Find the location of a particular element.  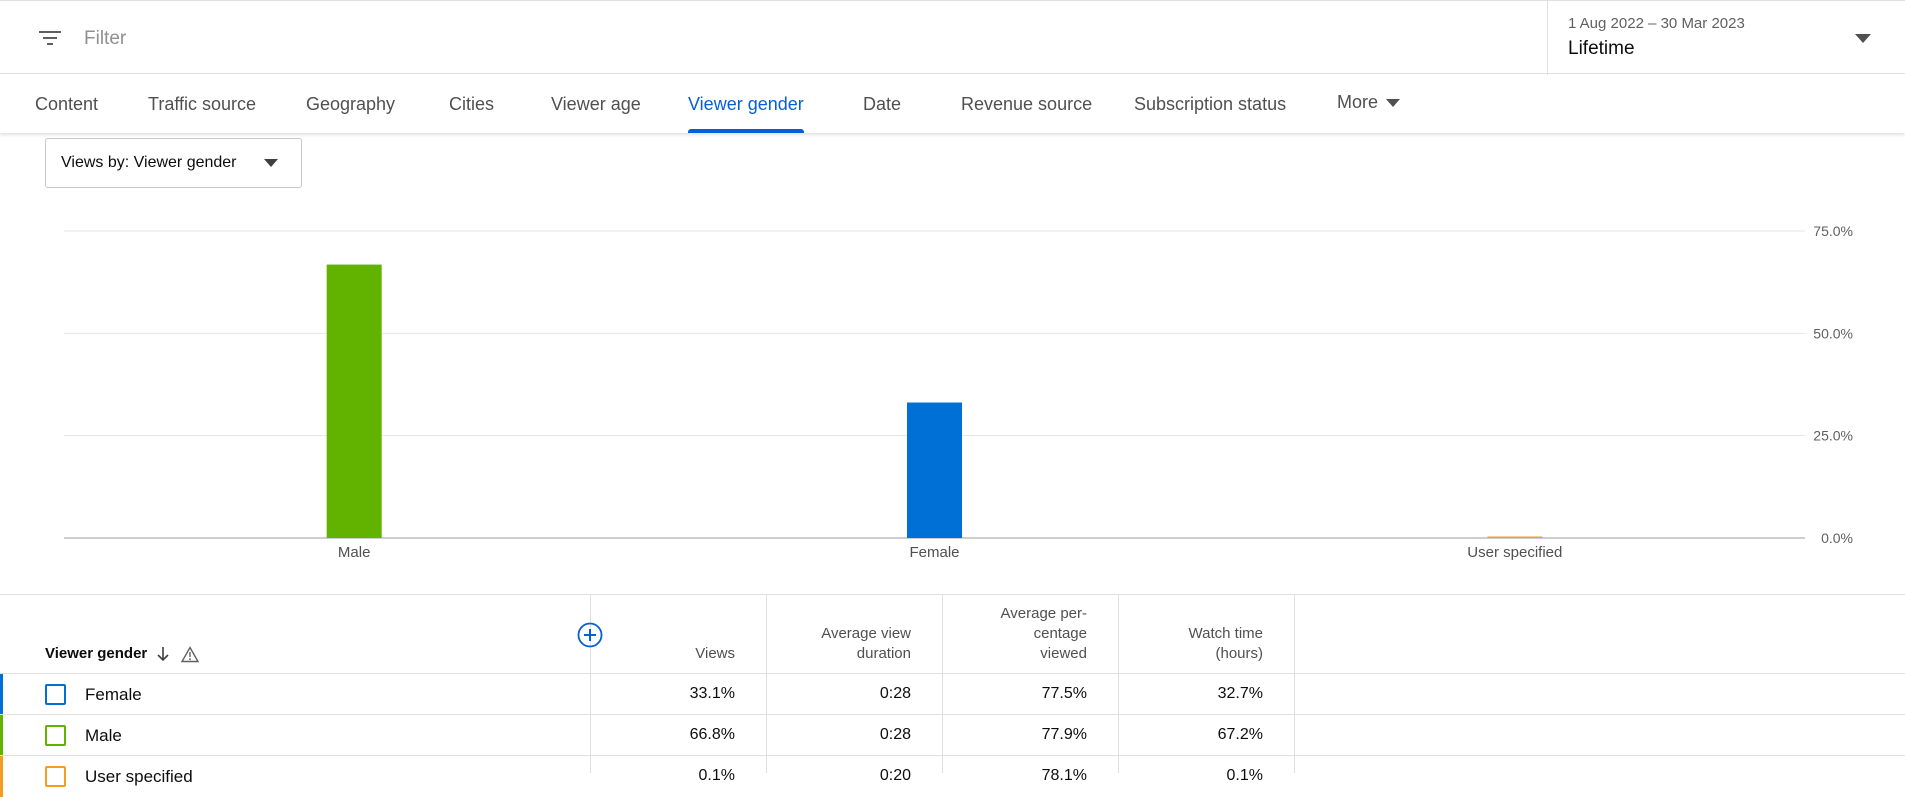

tab-viewer-age: Viewer age is located at coordinates (596, 104).